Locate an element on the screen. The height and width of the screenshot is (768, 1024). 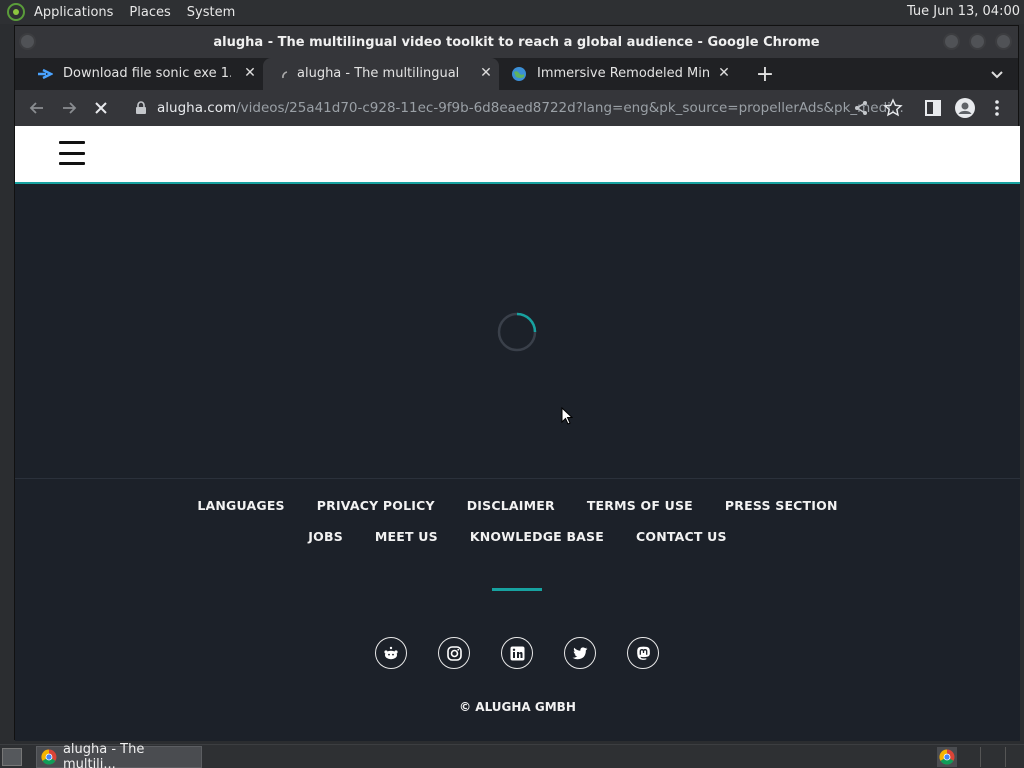
footer-links-row-2: JOBS MEET US KNOWLEDGE BASE CONTACT US is located at coordinates (517, 536).